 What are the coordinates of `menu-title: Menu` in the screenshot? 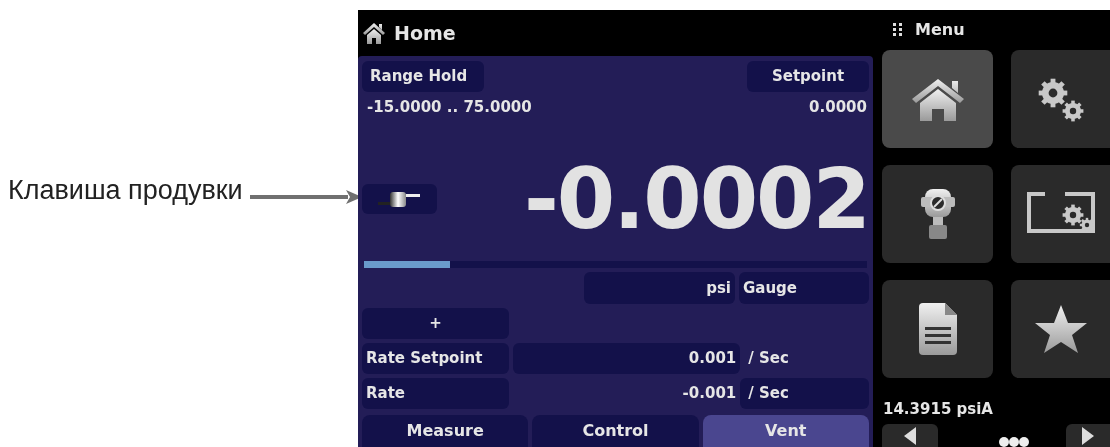 It's located at (940, 29).